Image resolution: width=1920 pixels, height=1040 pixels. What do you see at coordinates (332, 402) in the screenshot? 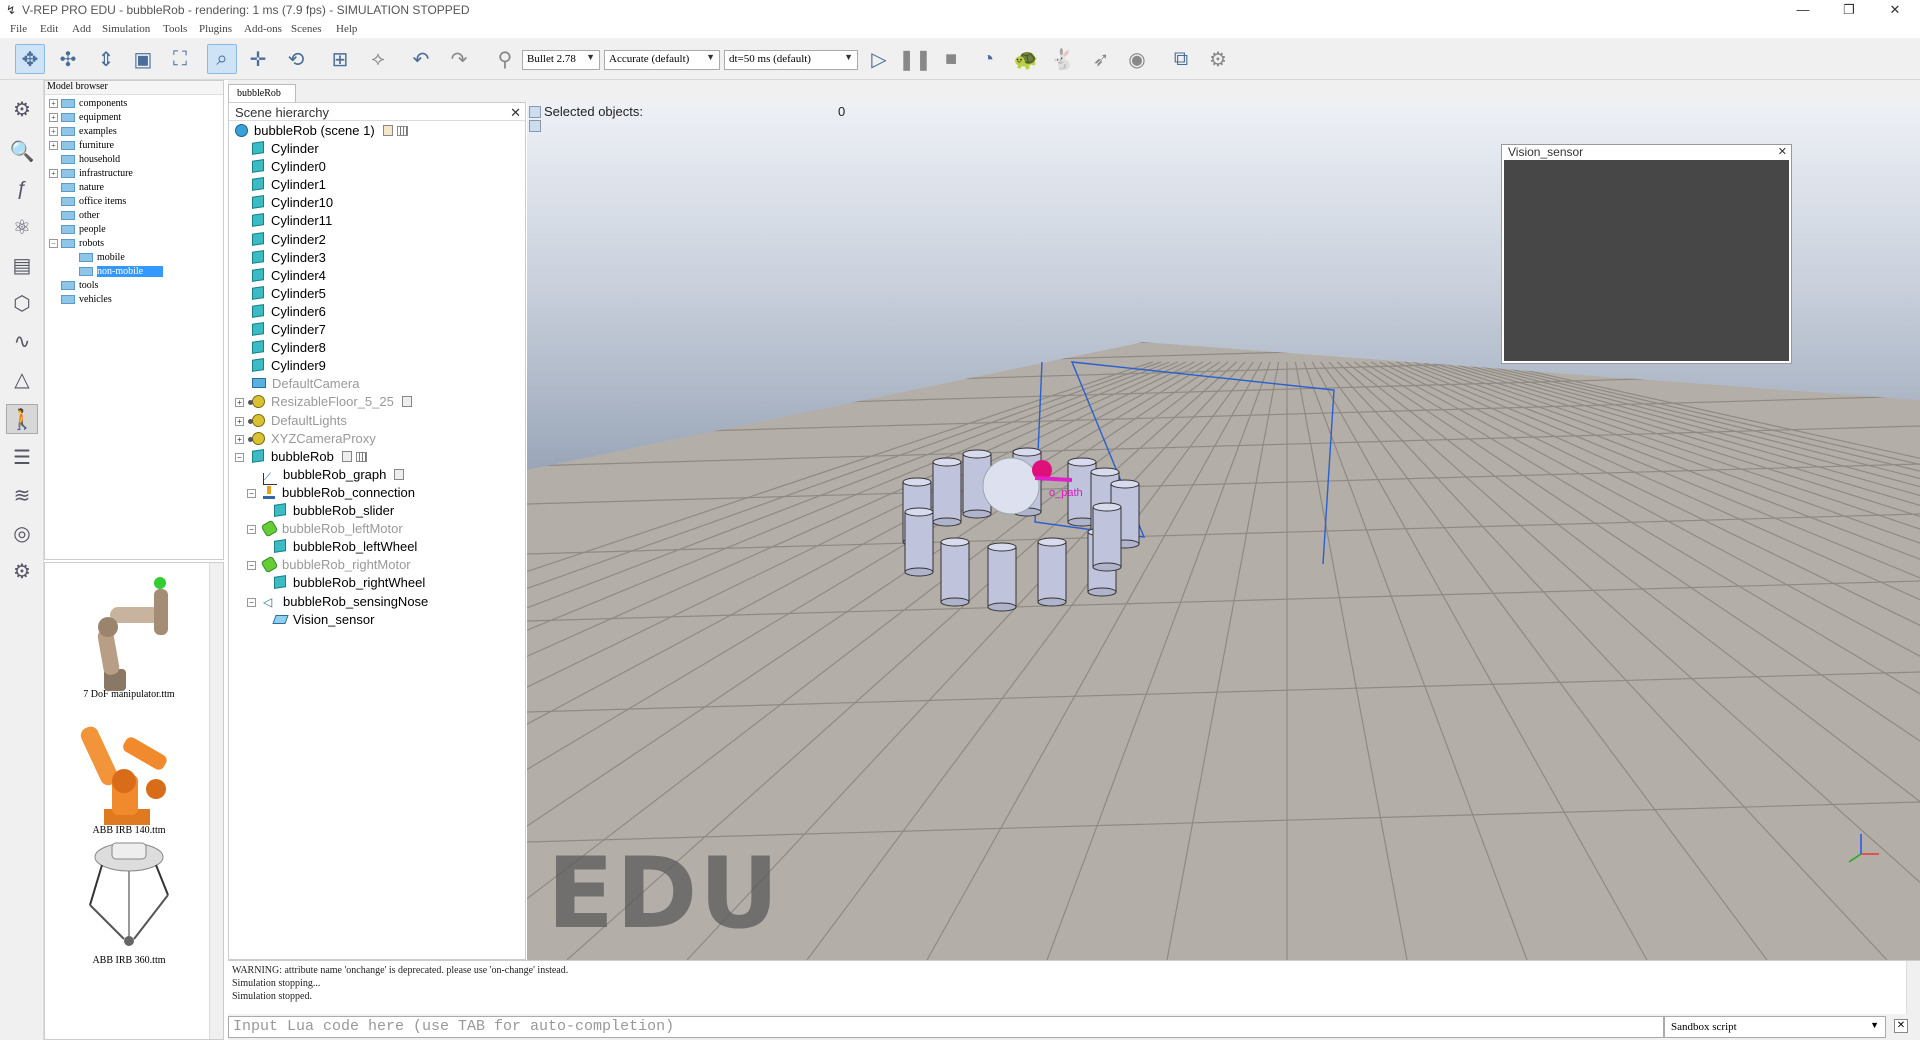
I see `hierarchy-item: ResizableFloor_5_25` at bounding box center [332, 402].